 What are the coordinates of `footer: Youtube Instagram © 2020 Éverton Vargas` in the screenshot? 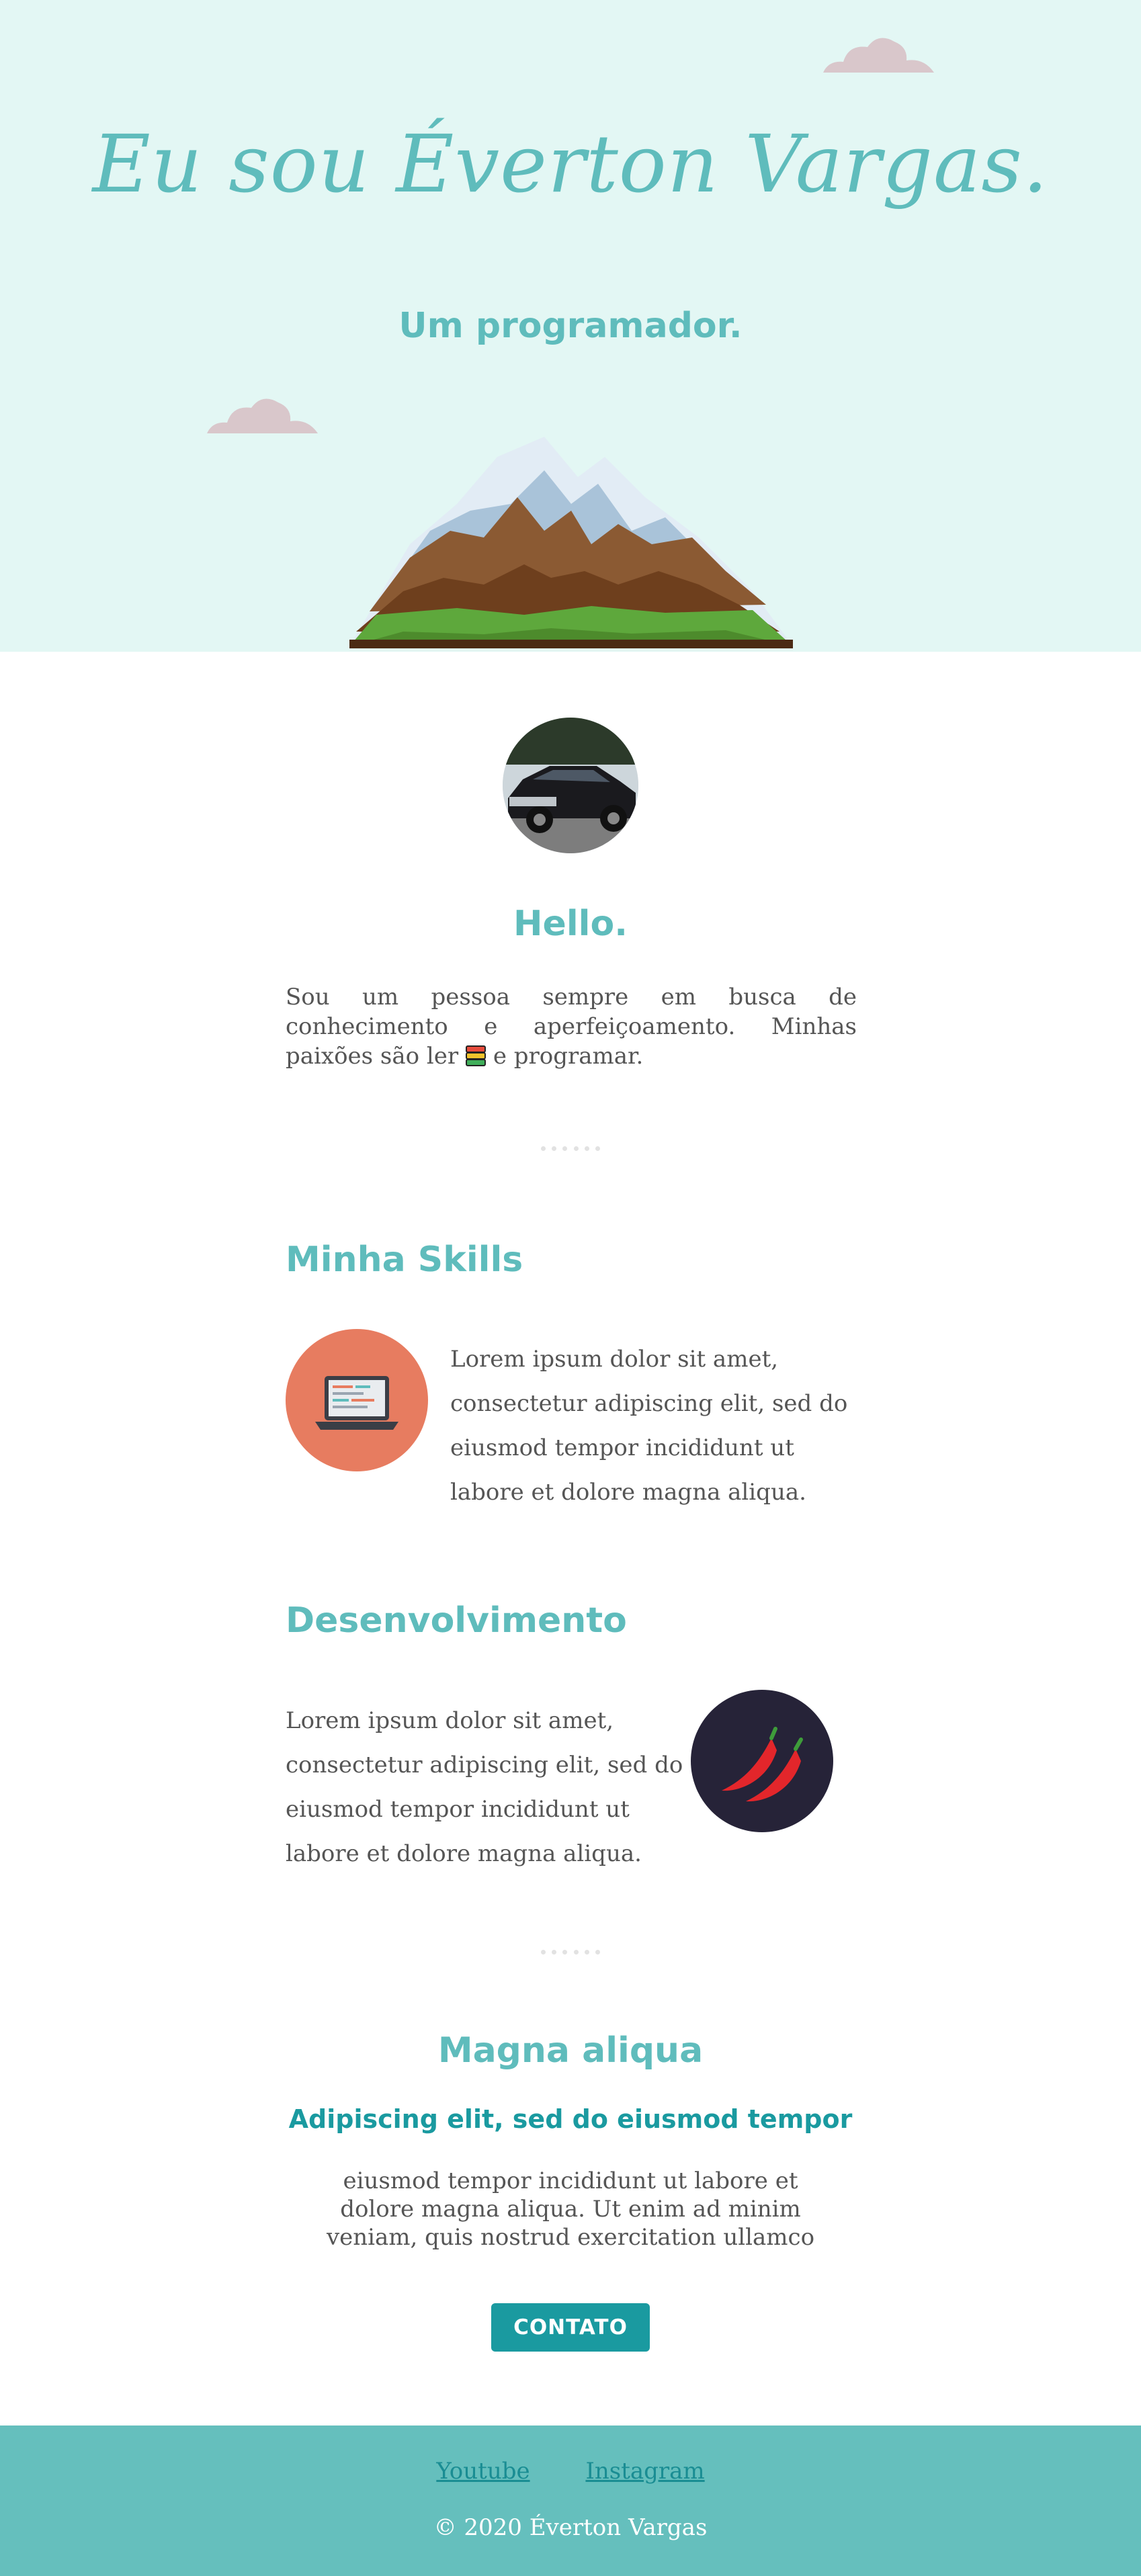 It's located at (570, 2500).